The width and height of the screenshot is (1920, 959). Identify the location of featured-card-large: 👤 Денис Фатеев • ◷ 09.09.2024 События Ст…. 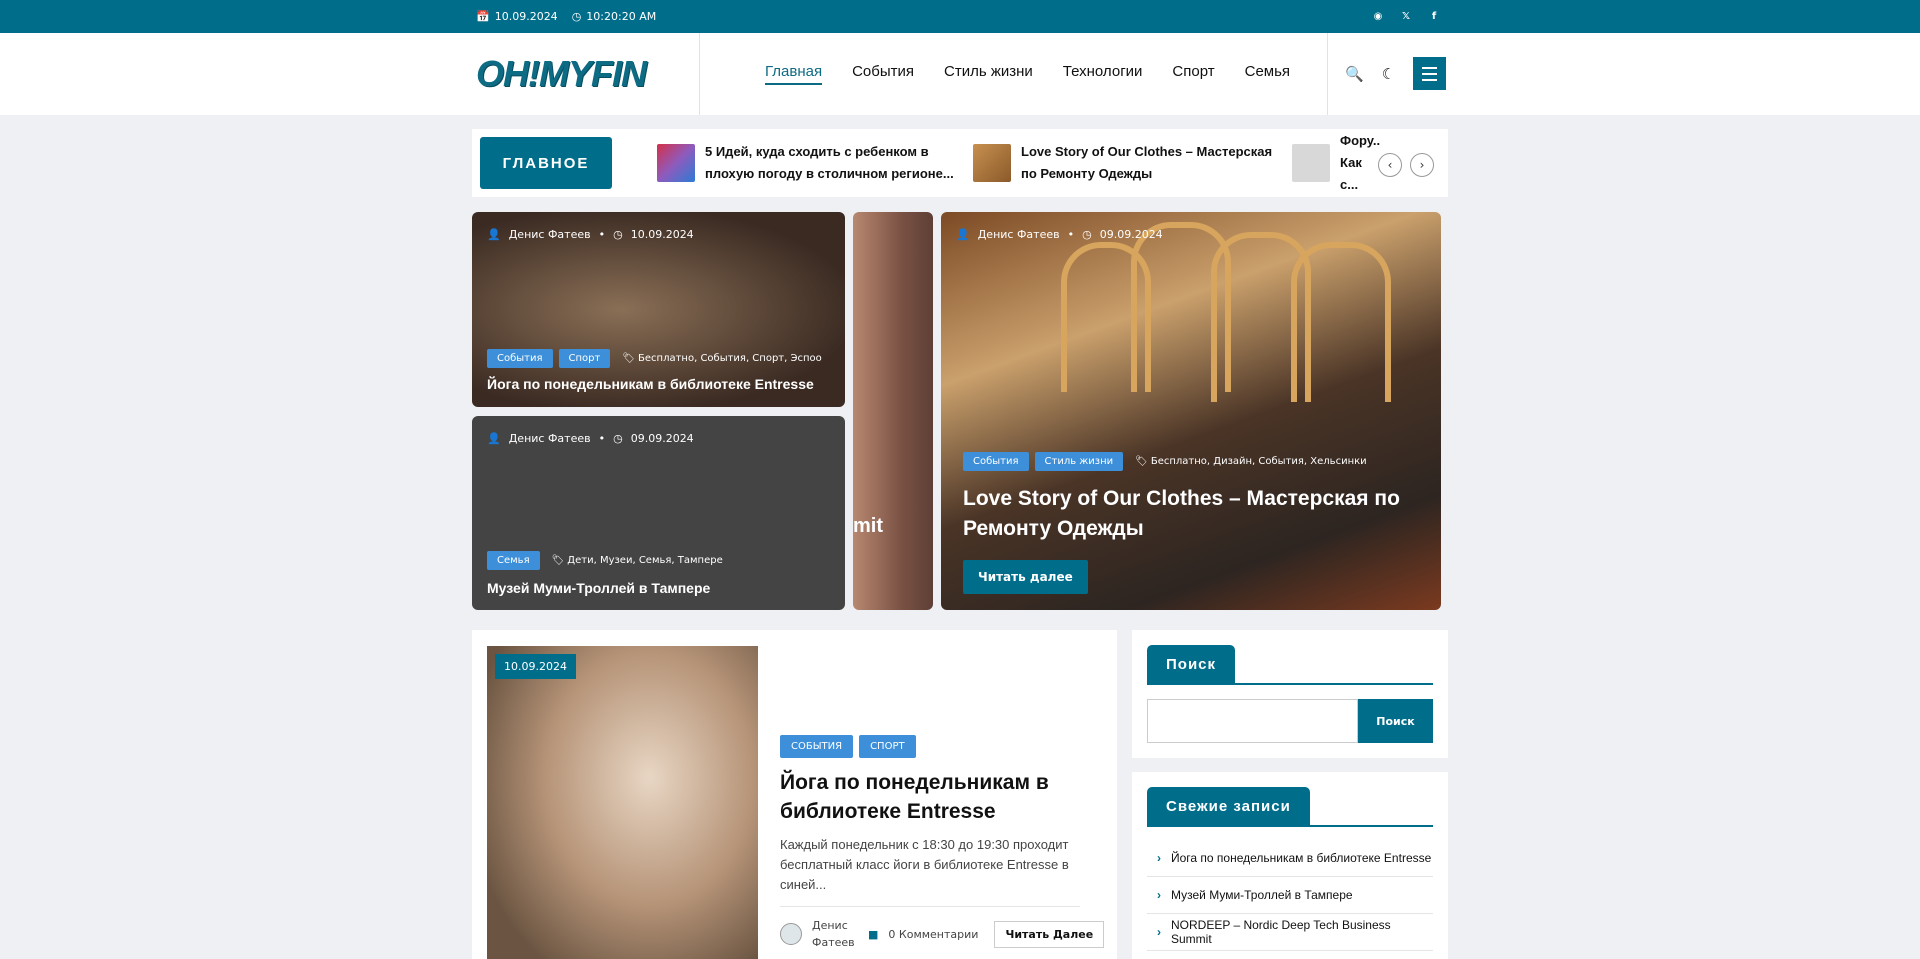
(1191, 411).